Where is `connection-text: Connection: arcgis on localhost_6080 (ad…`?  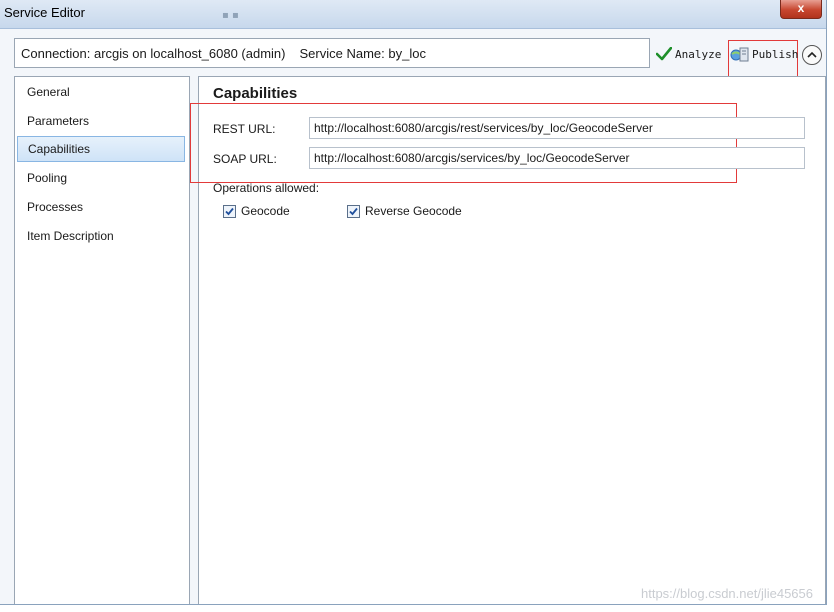 connection-text: Connection: arcgis on localhost_6080 (ad… is located at coordinates (153, 53).